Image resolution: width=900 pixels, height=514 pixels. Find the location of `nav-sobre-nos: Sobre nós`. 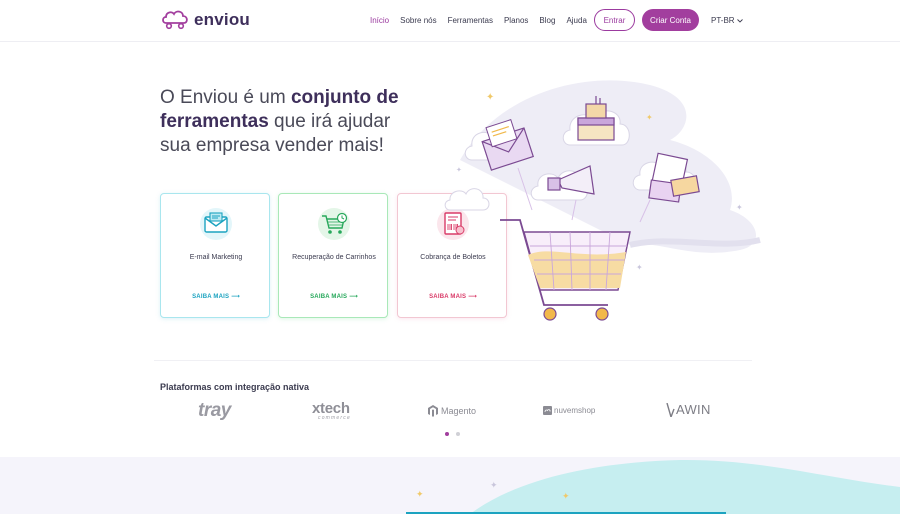

nav-sobre-nos: Sobre nós is located at coordinates (418, 20).